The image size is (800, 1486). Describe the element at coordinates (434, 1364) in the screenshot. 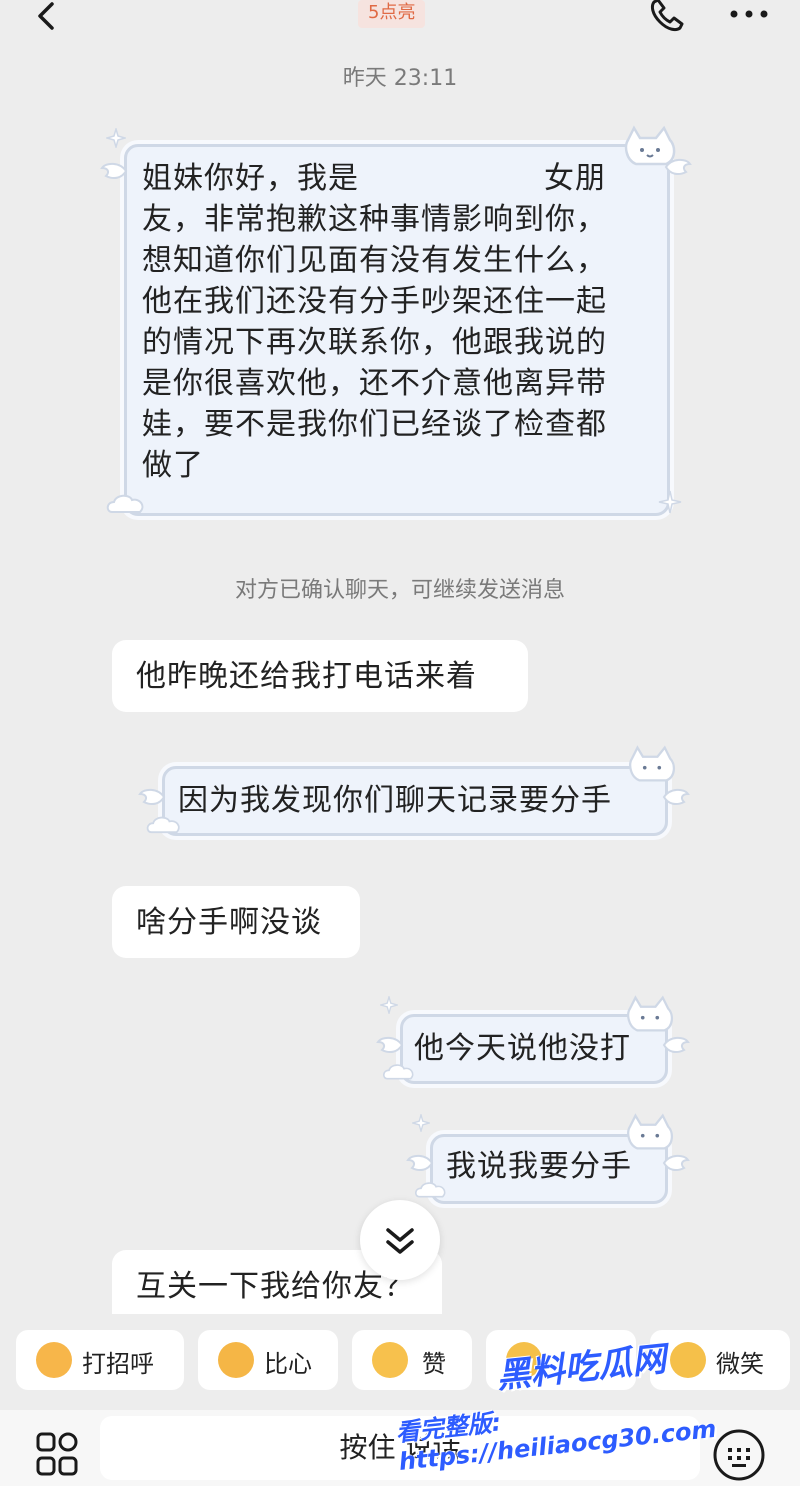

I see `chip-label: 赞` at that location.